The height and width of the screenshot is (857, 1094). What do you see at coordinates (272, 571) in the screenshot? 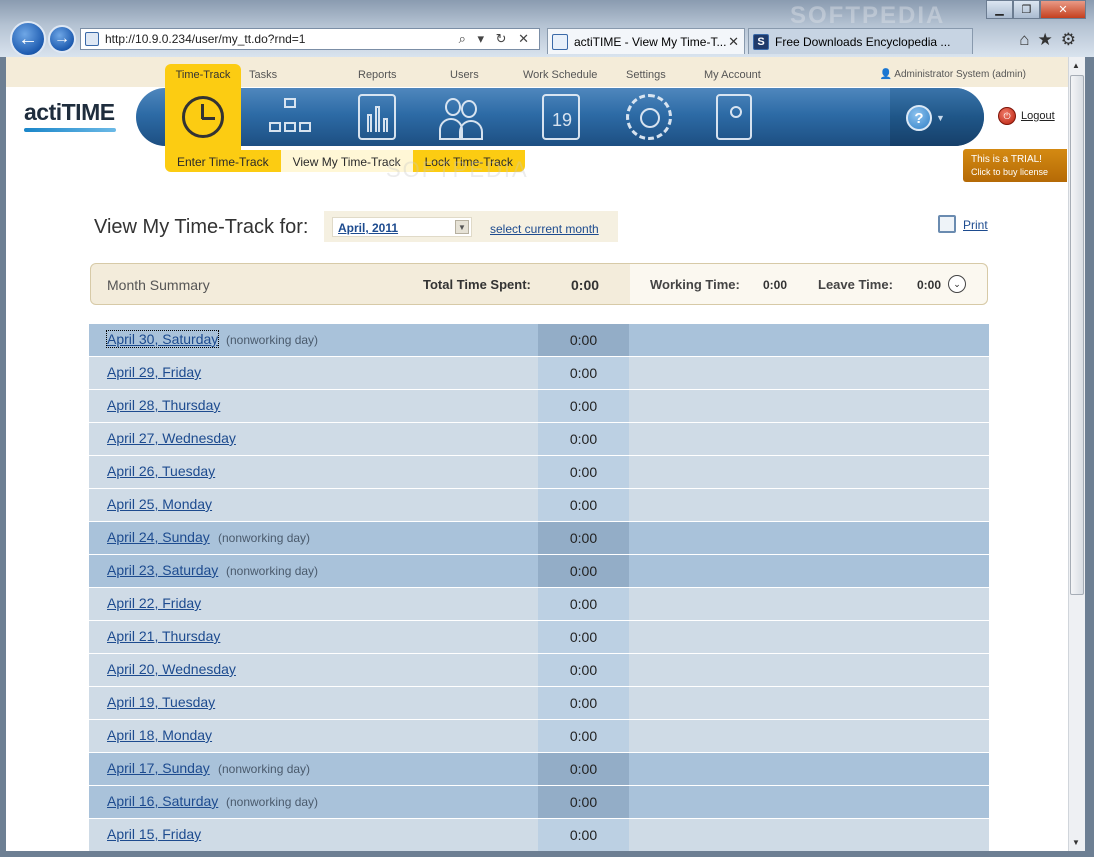
I see `nonworking-note: (nonworking day)` at bounding box center [272, 571].